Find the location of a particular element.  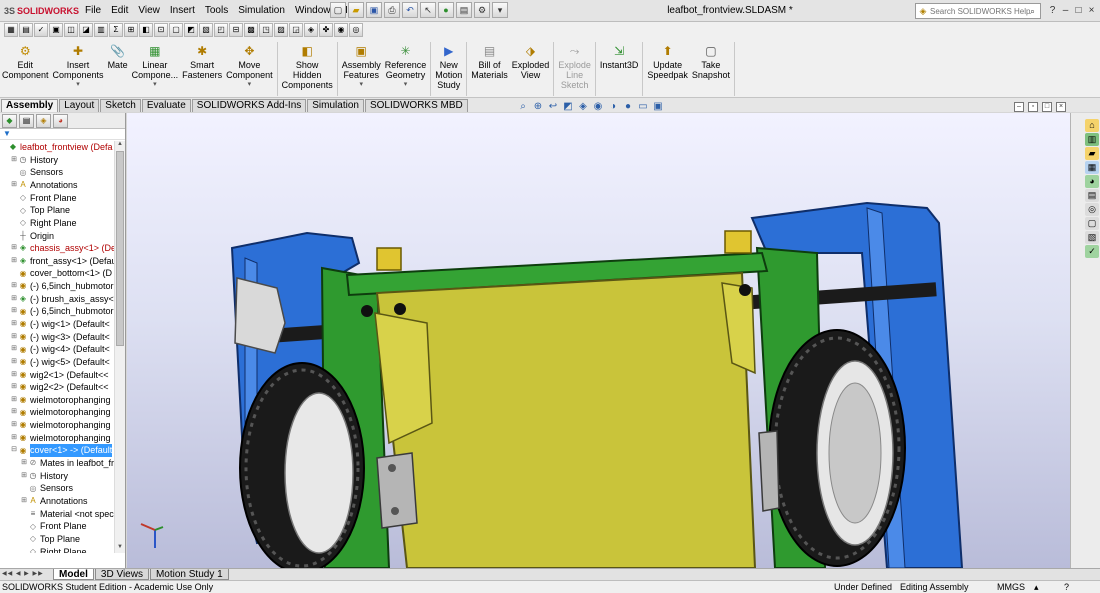

tree-row: ⊞ ◉ (-) wig<5> (Default< is located at coordinates (57, 362).